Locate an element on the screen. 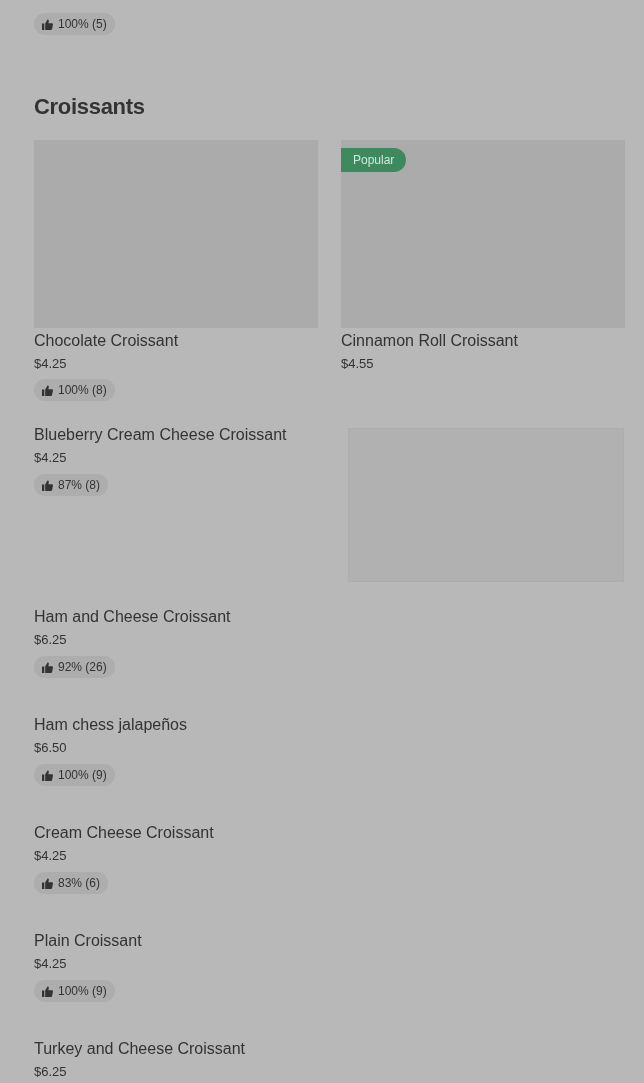 This screenshot has width=644, height=1083. rating-badge: 92% (26) is located at coordinates (74, 667).